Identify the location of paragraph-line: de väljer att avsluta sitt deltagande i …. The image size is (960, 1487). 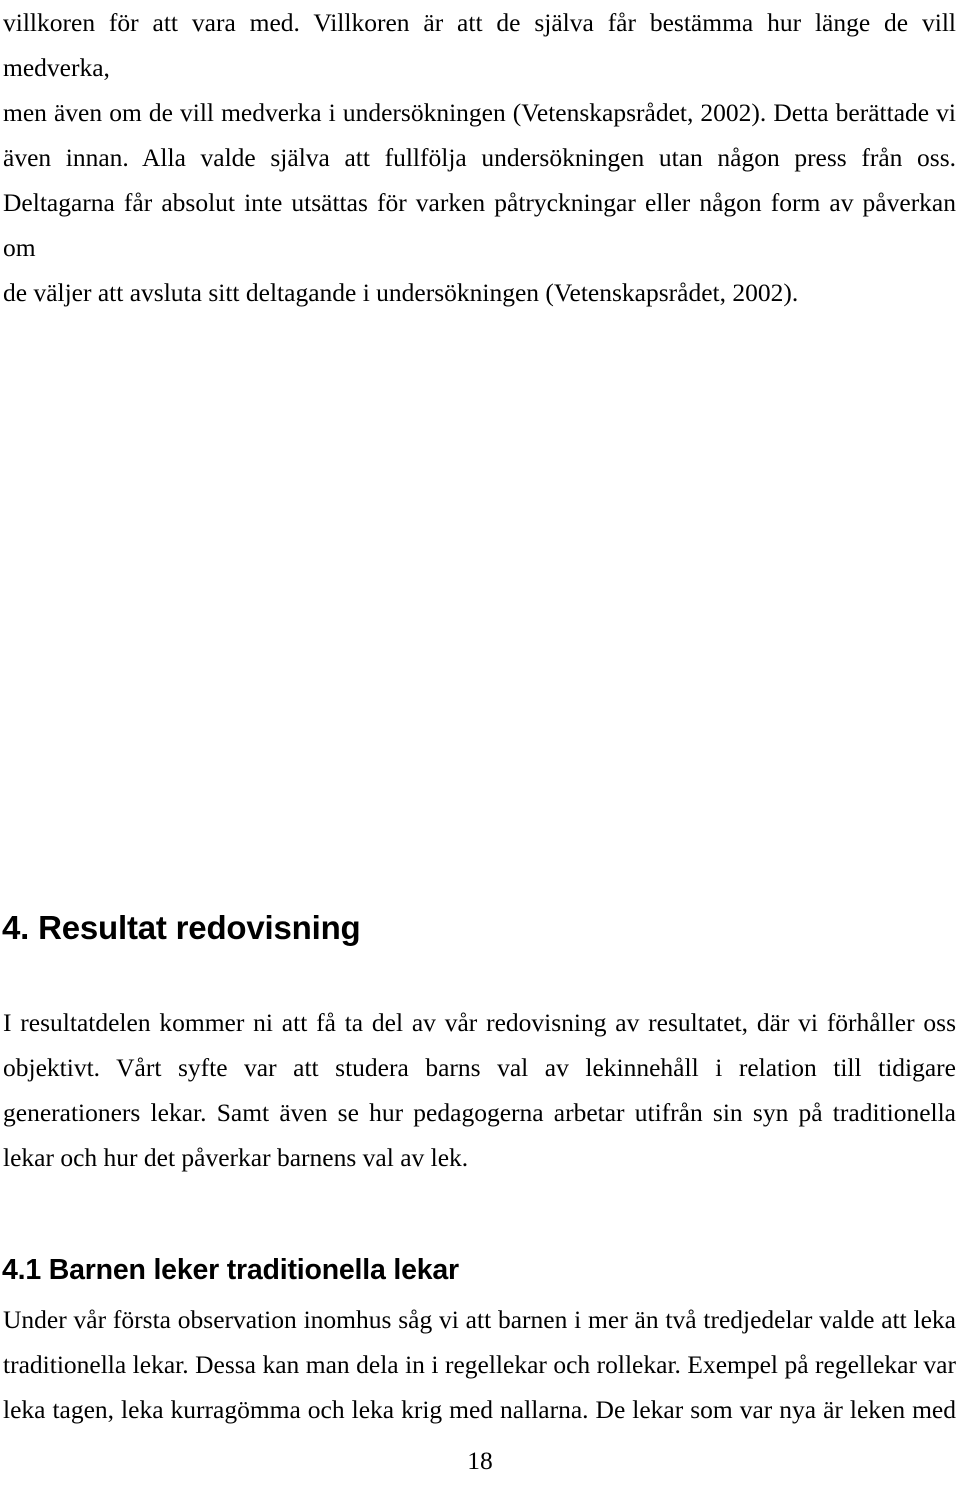
(401, 292).